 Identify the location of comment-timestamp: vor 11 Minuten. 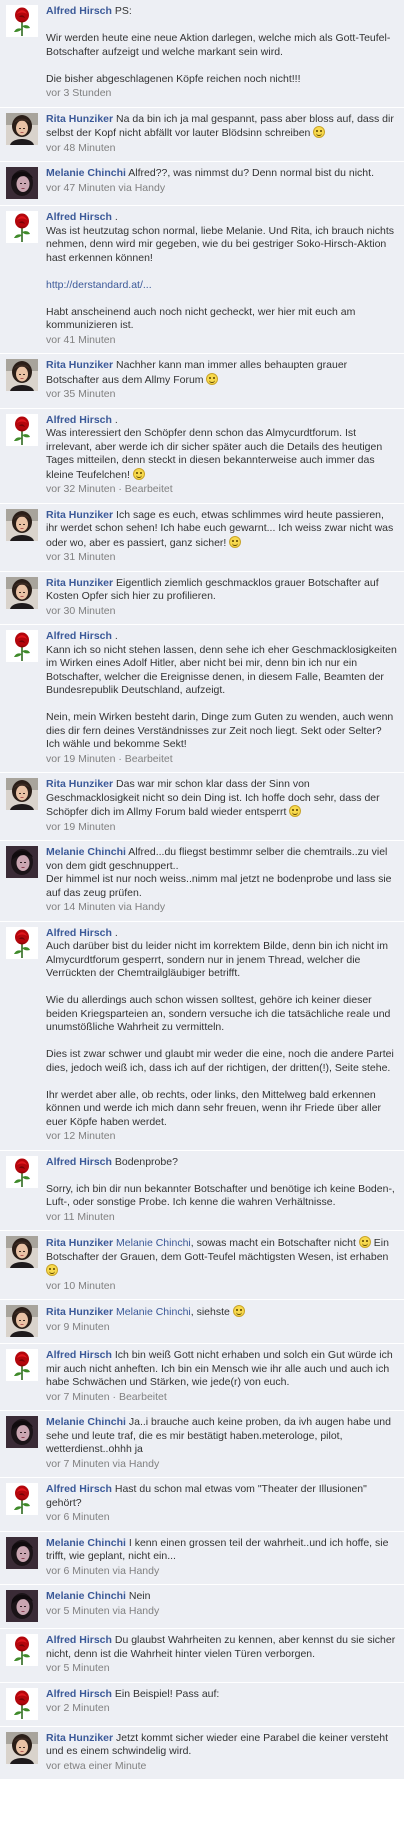
(80, 1216).